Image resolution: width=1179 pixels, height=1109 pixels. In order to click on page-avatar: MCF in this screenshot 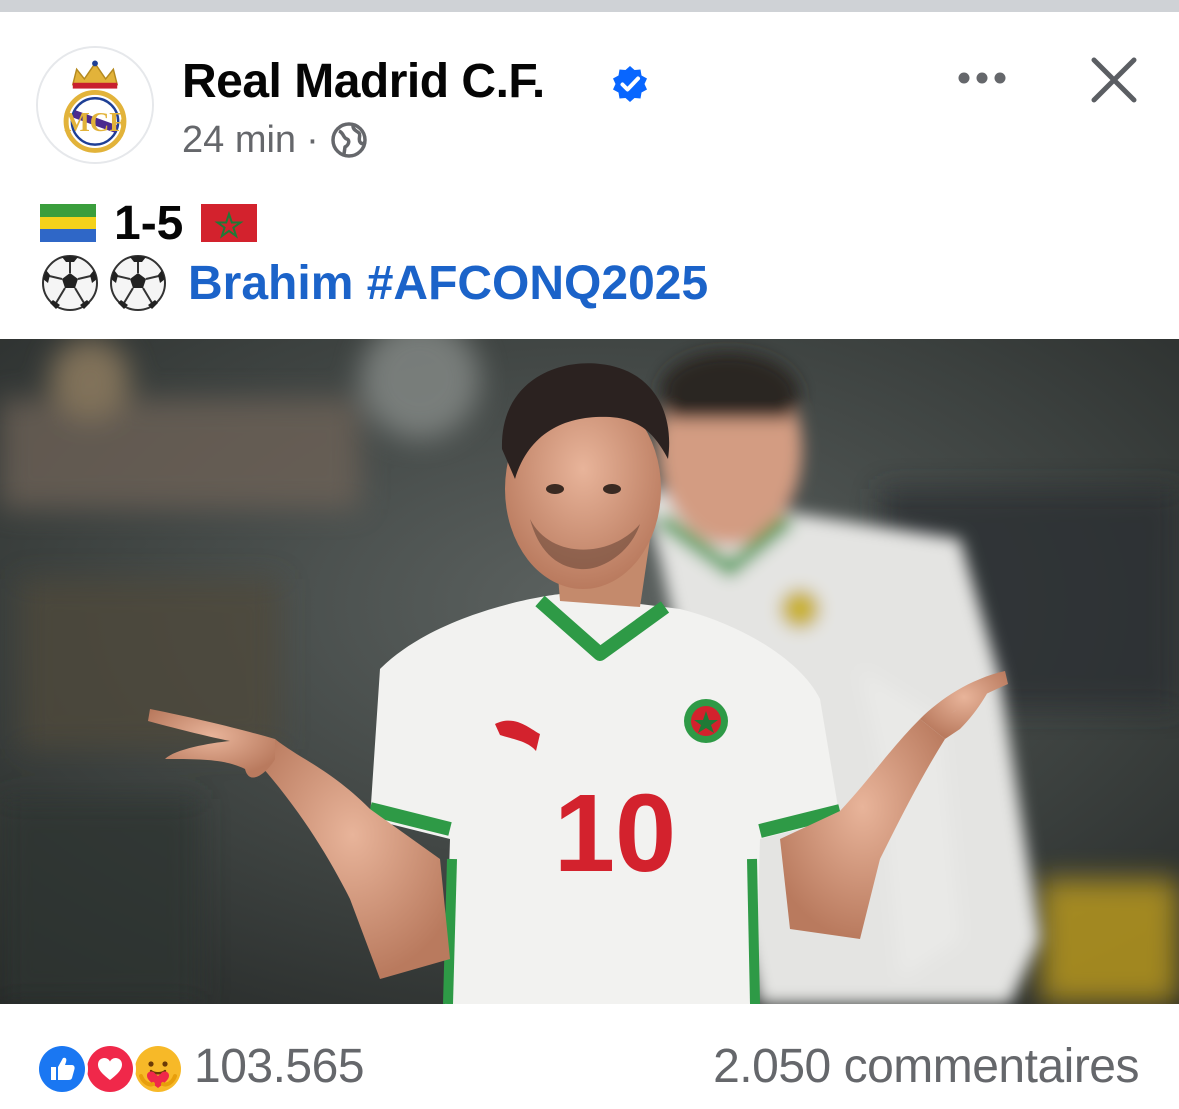, I will do `click(95, 105)`.